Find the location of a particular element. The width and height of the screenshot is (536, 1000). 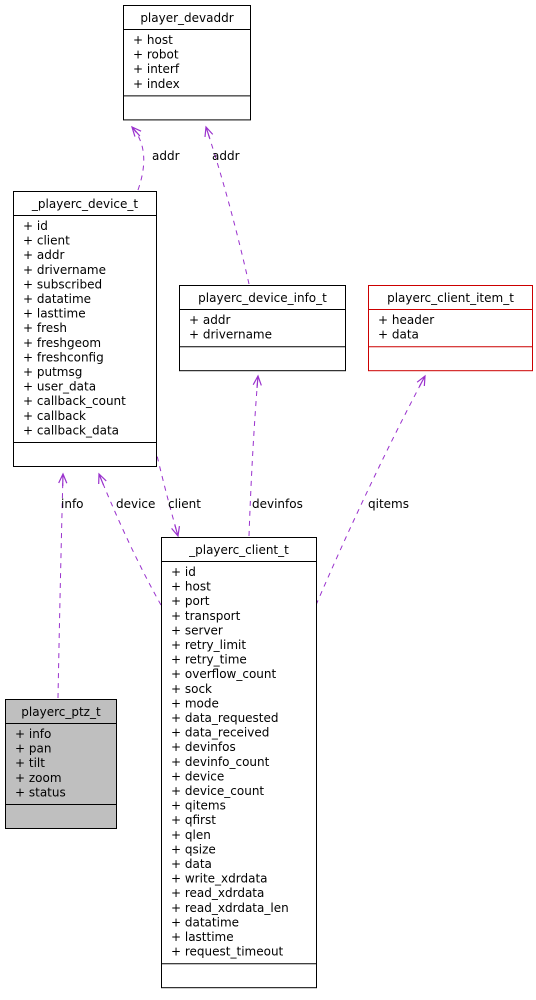

class-field: + robot is located at coordinates (156, 55).